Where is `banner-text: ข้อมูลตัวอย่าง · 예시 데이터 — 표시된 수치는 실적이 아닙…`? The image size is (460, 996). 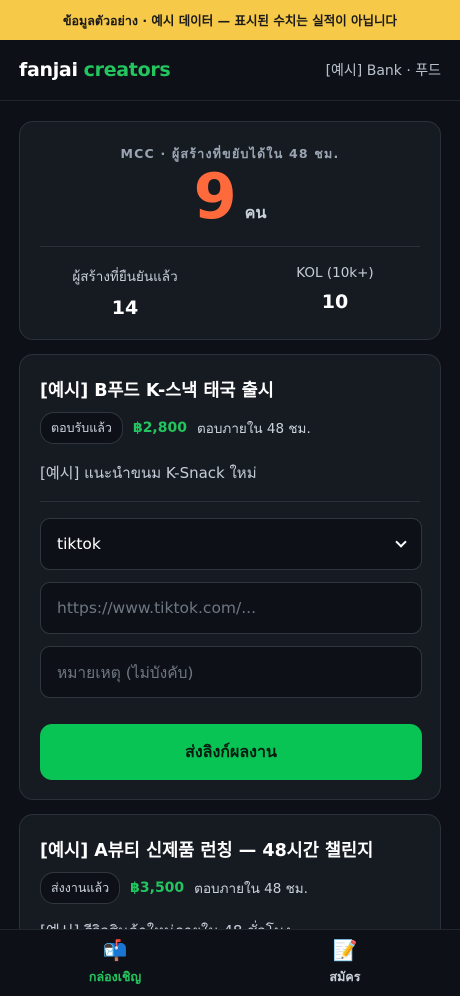
banner-text: ข้อมูลตัวอย่าง · 예시 데이터 — 표시된 수치는 실적이 아닙… is located at coordinates (230, 20).